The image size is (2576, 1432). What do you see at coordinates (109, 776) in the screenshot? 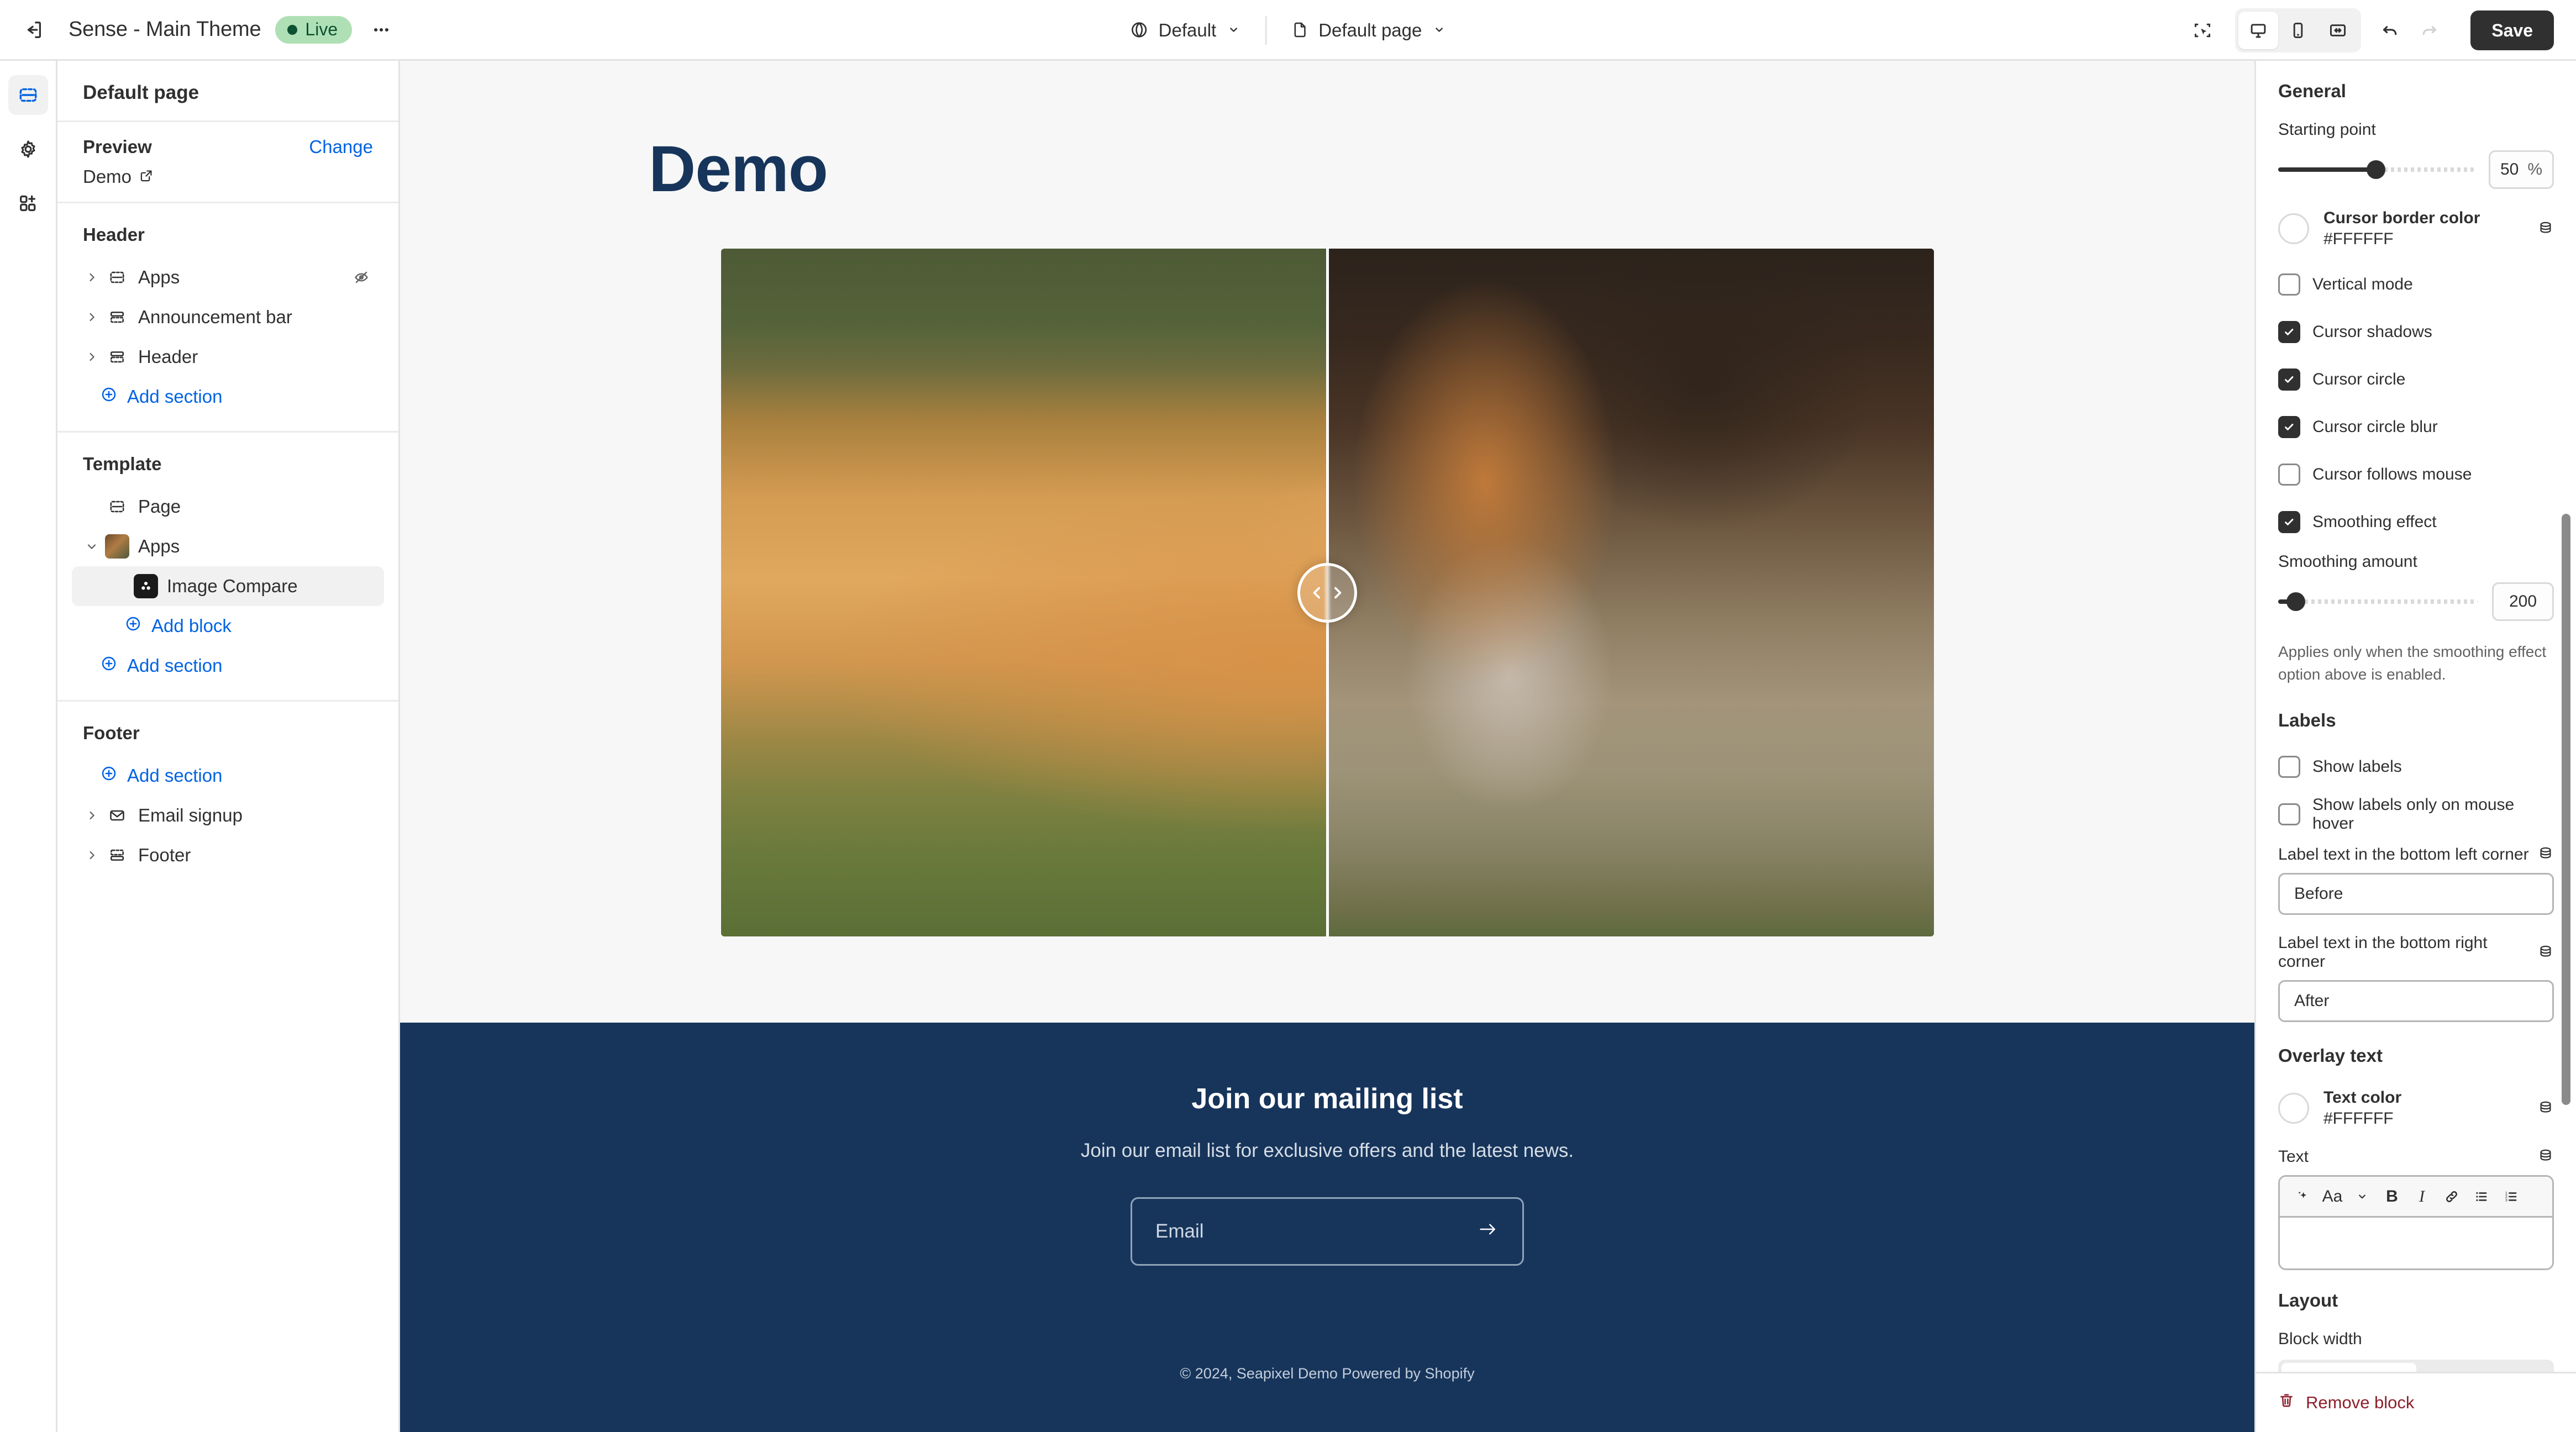
I see `plus-circle-icon` at bounding box center [109, 776].